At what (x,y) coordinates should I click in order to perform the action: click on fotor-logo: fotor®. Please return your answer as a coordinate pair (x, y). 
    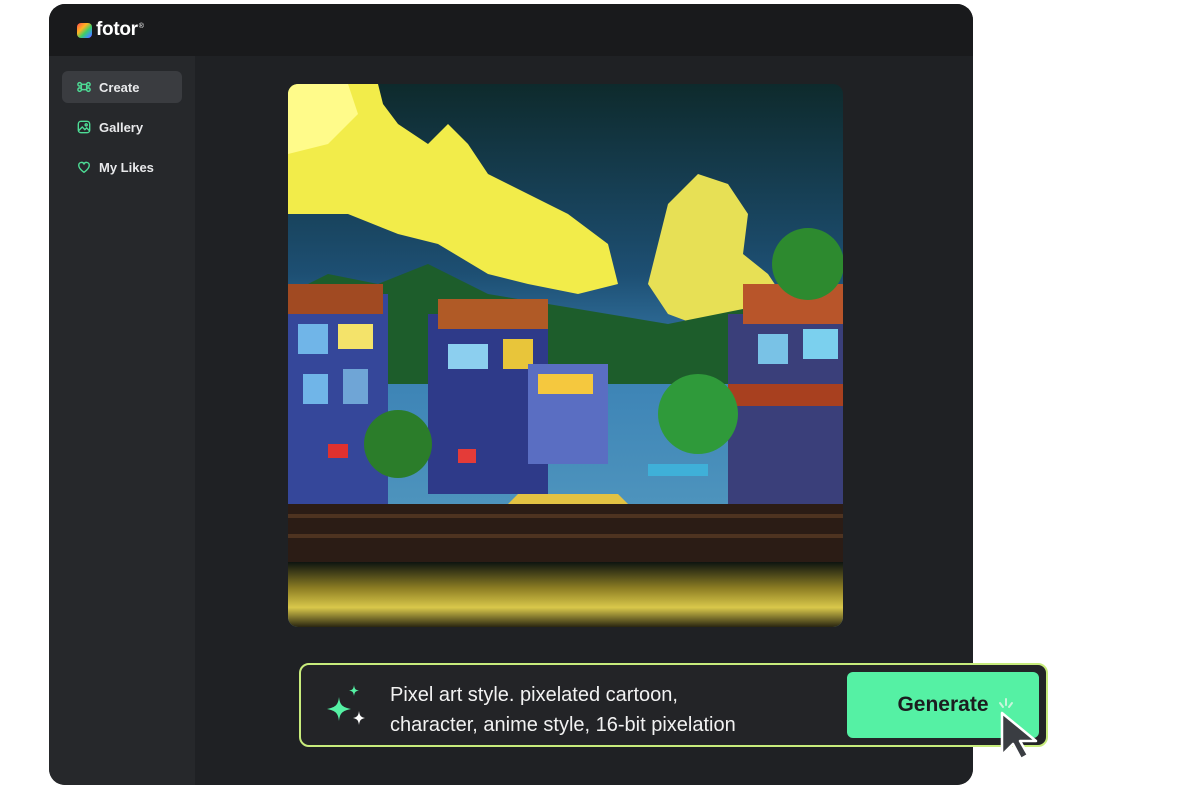
    Looking at the image, I should click on (110, 30).